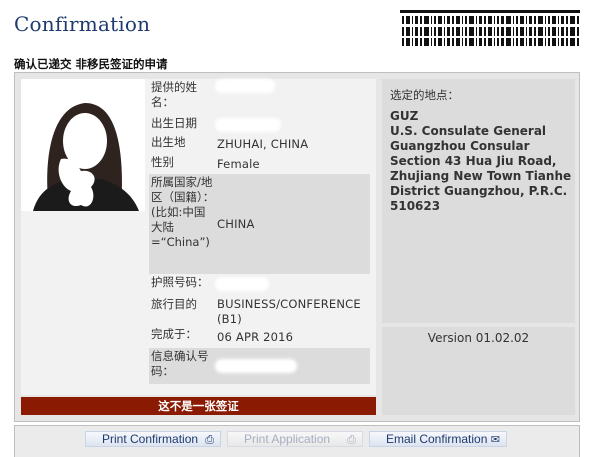  What do you see at coordinates (168, 142) in the screenshot?
I see `field-label-birth-place: 出生地` at bounding box center [168, 142].